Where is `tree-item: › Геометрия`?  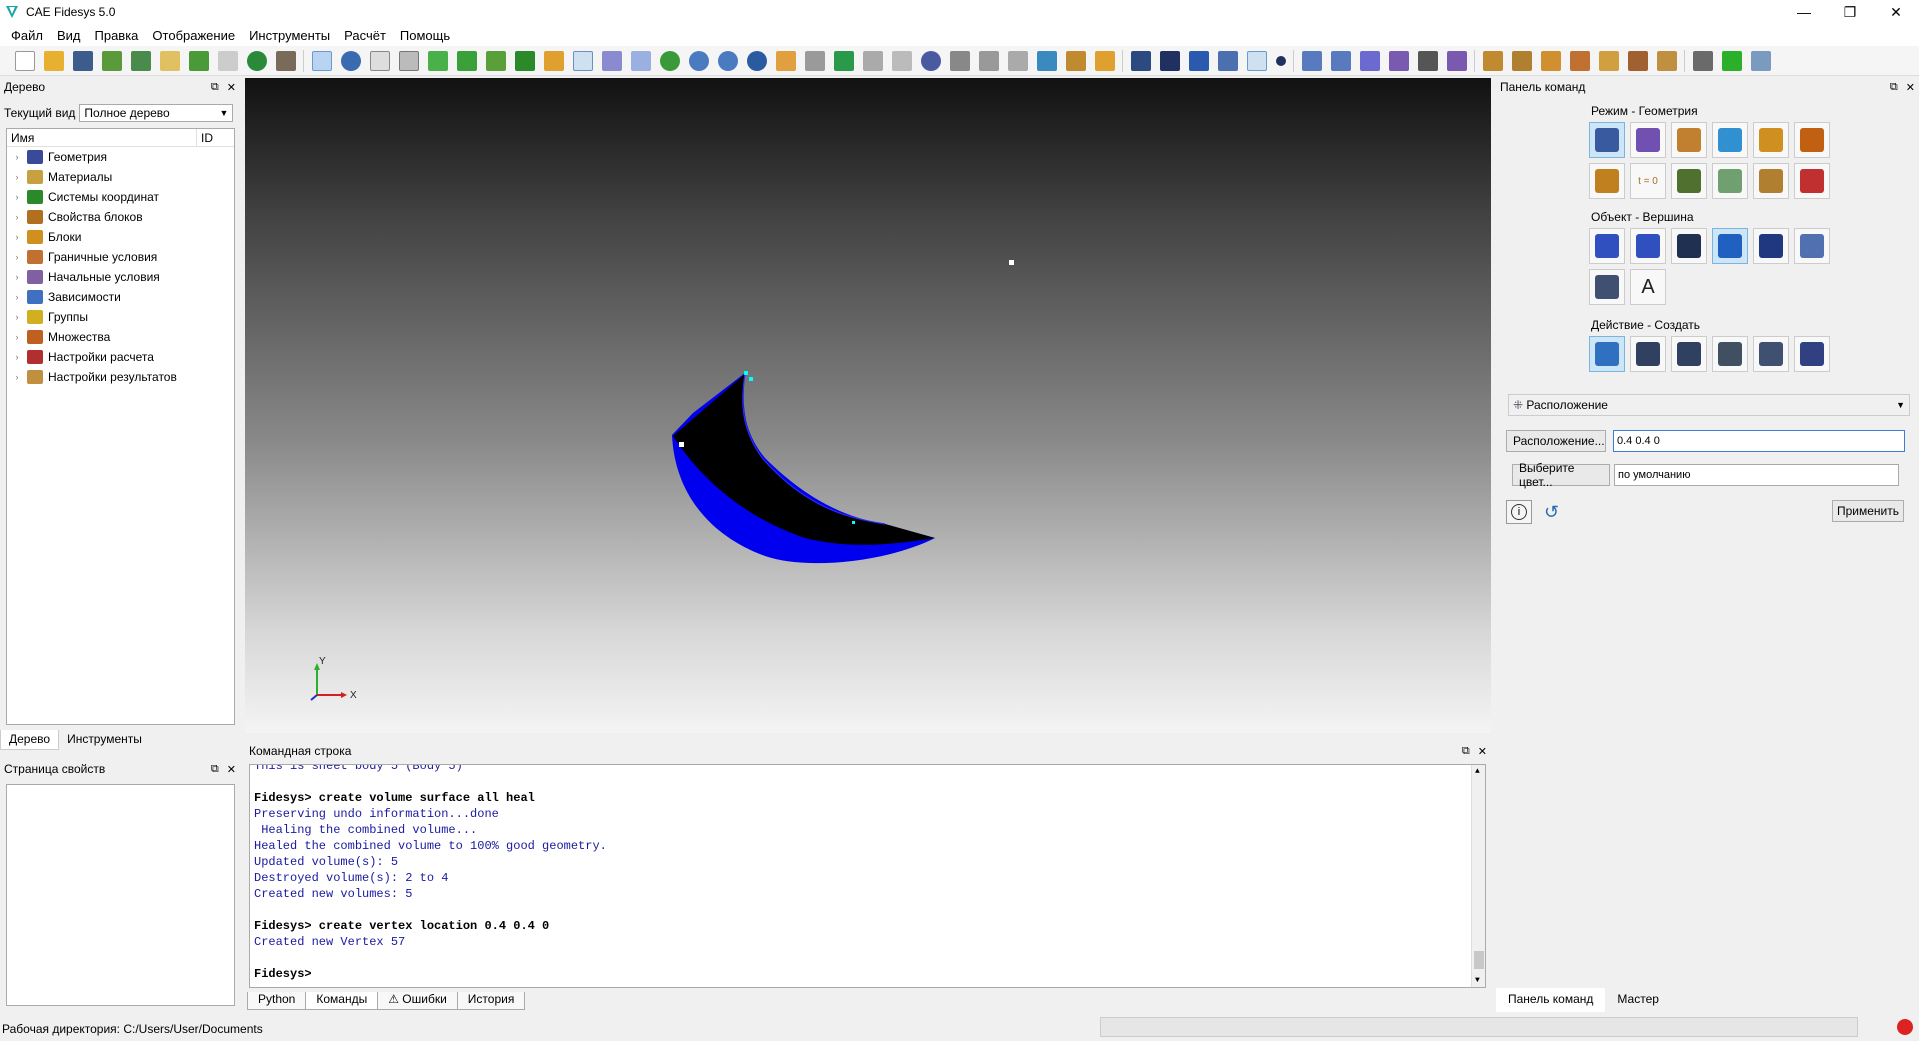 tree-item: › Геометрия is located at coordinates (120, 157).